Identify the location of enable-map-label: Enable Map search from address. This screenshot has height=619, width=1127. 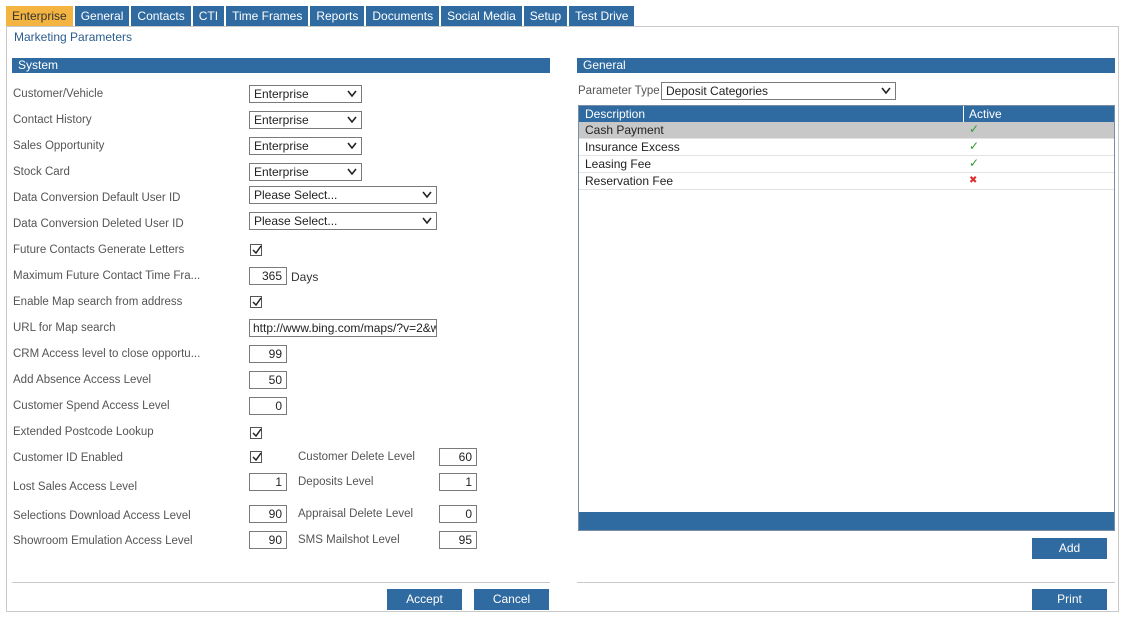
(98, 302).